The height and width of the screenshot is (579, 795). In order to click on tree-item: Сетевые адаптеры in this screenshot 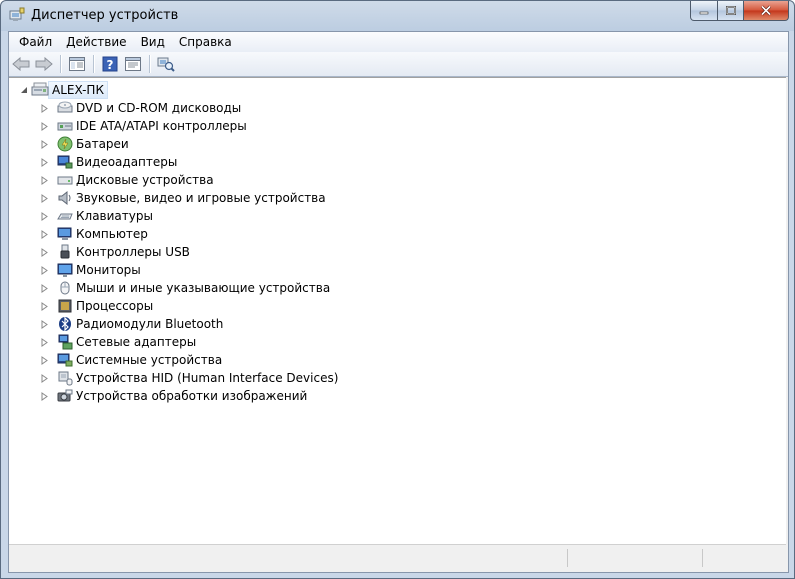, I will do `click(189, 342)`.